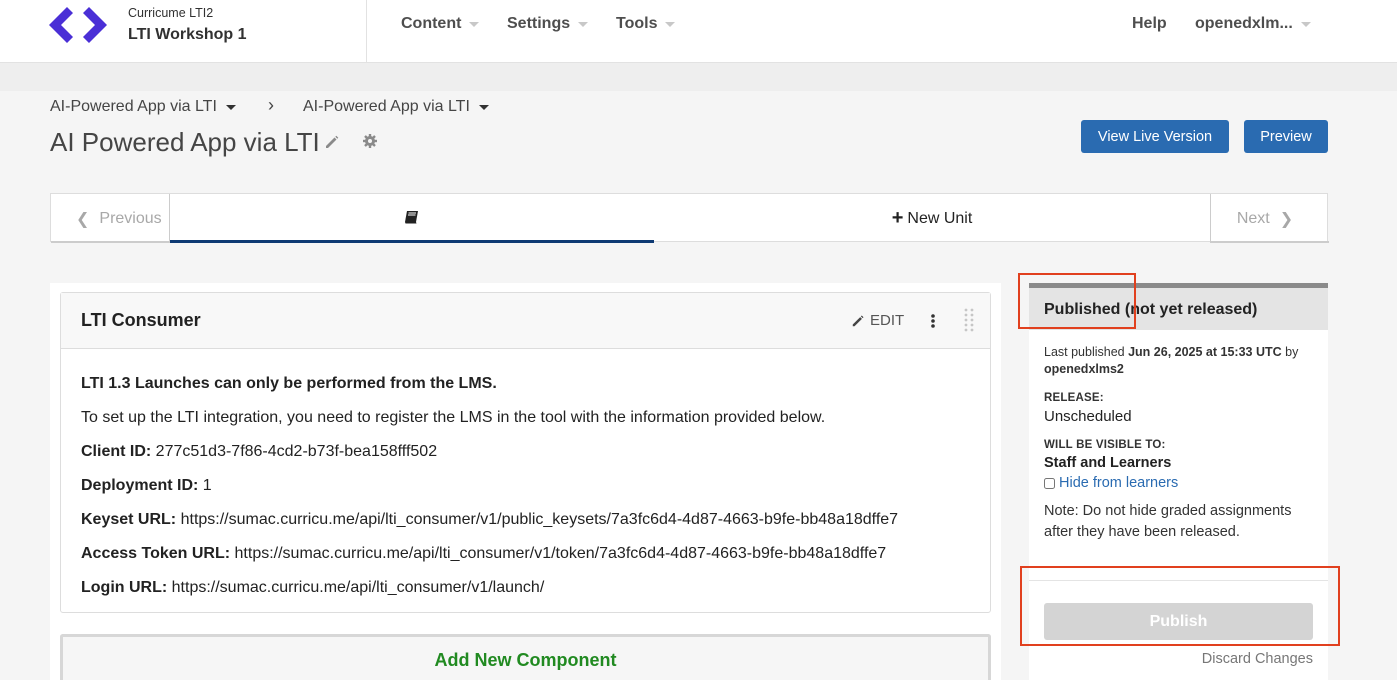  I want to click on last-published-date: Jun 26, 2025 at 15:33 UTC, so click(1205, 352).